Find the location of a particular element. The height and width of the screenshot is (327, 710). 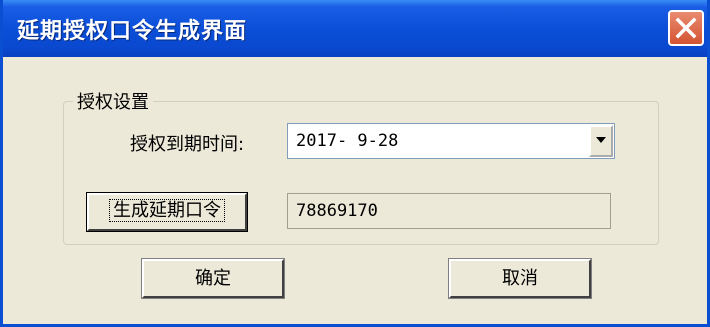

cancel-button: 取消 is located at coordinates (520, 278).